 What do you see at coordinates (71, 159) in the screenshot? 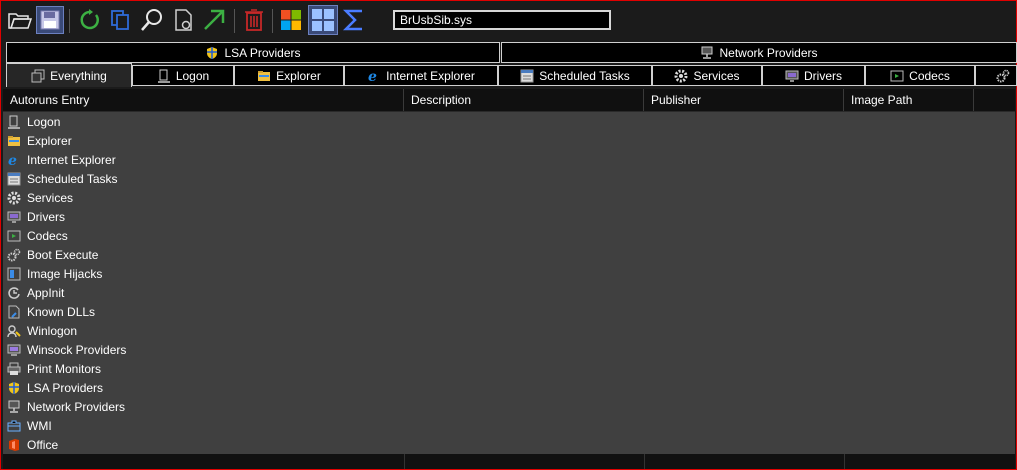
I see `list-item-label: Internet Explorer` at bounding box center [71, 159].